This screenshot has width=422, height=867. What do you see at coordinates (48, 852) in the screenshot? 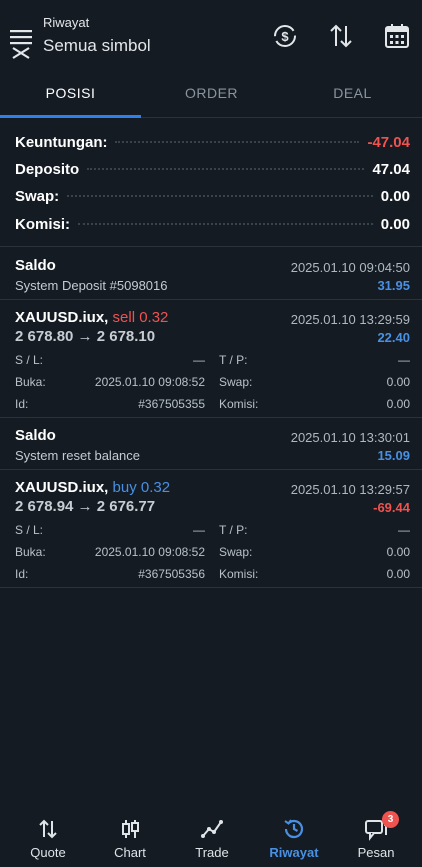
I see `nav-label: Quote` at bounding box center [48, 852].